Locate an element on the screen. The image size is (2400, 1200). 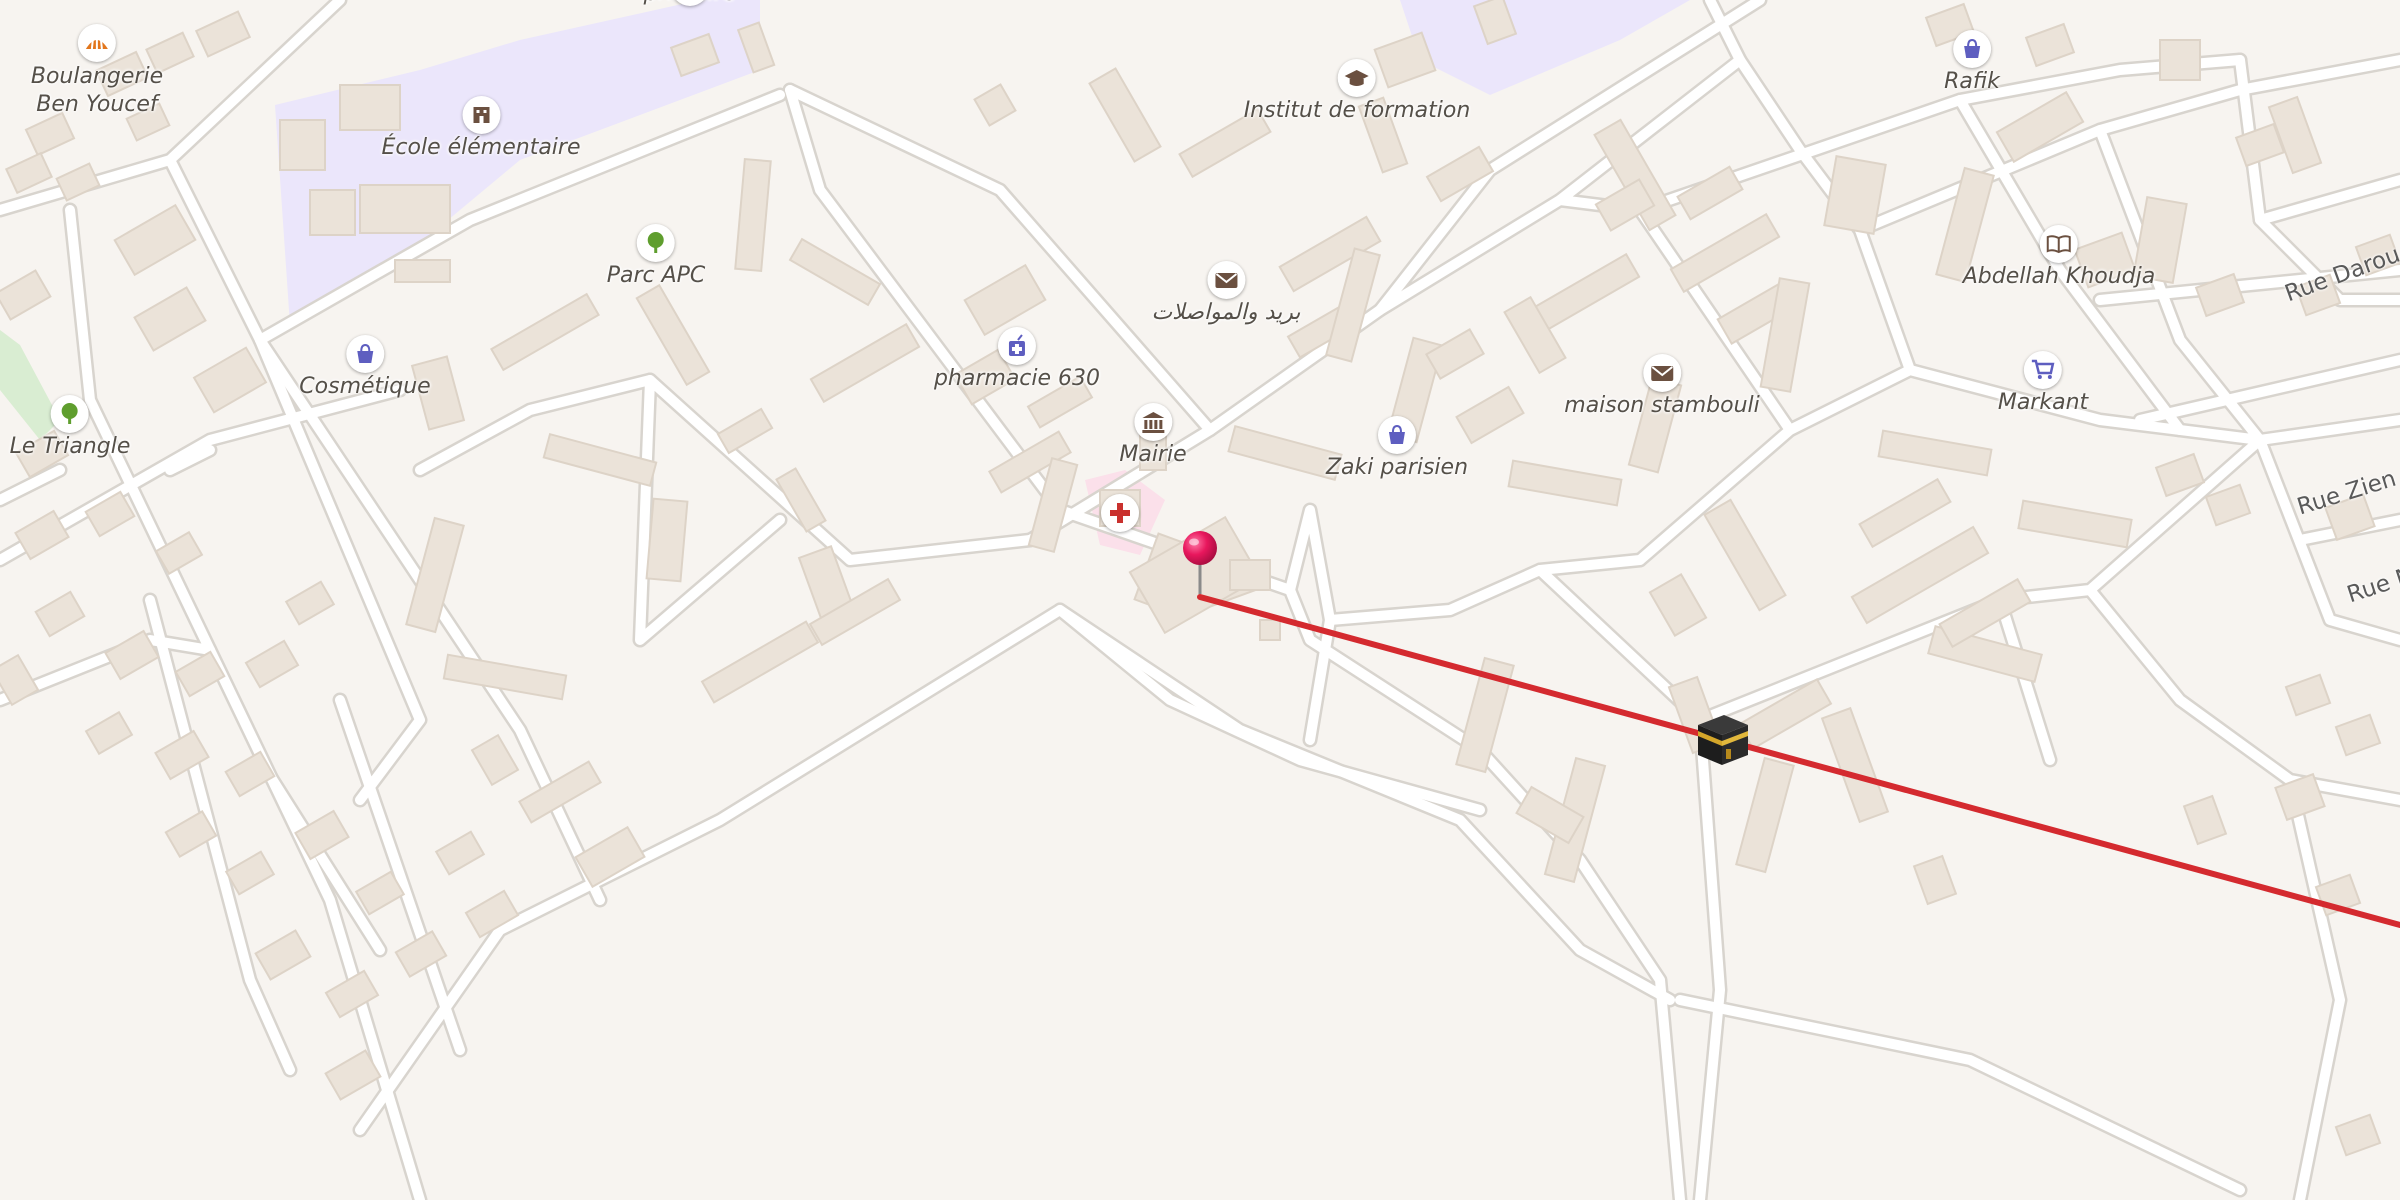
poi-primaire-icon is located at coordinates (690, 3).